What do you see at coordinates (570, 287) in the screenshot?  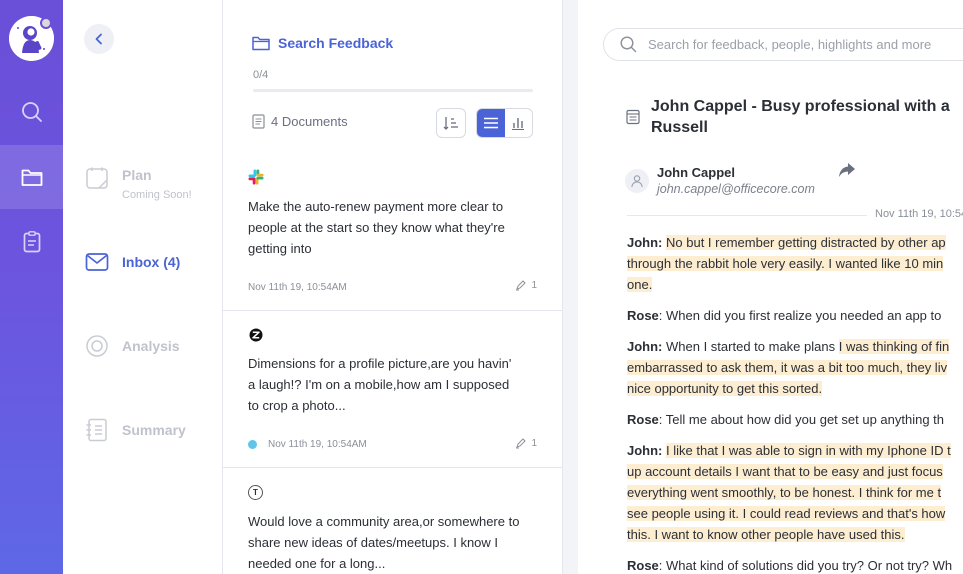 I see `panel-divider` at bounding box center [570, 287].